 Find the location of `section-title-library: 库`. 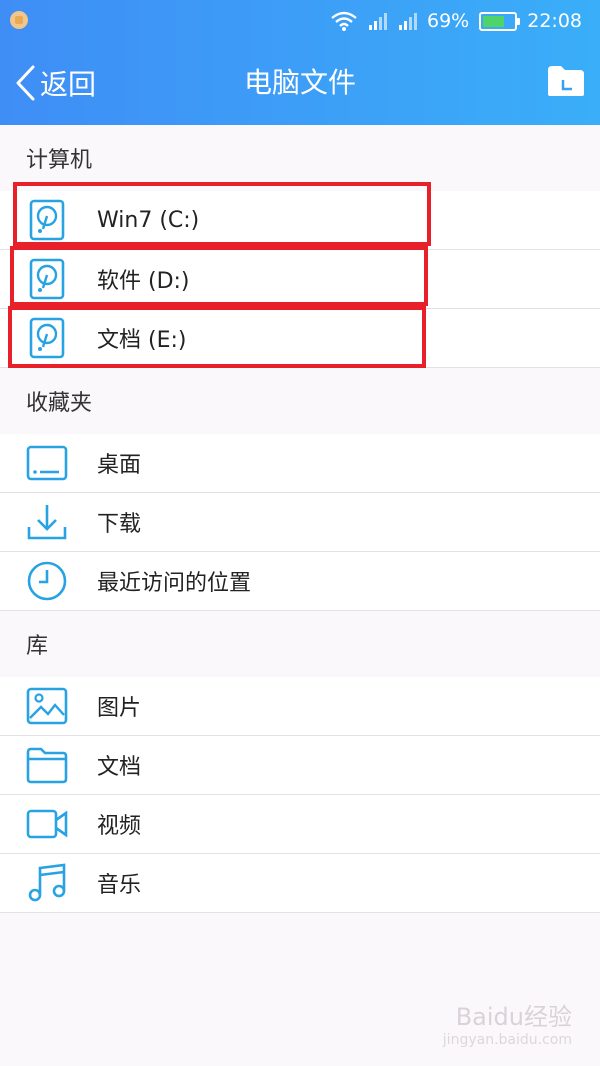

section-title-library: 库 is located at coordinates (300, 644).